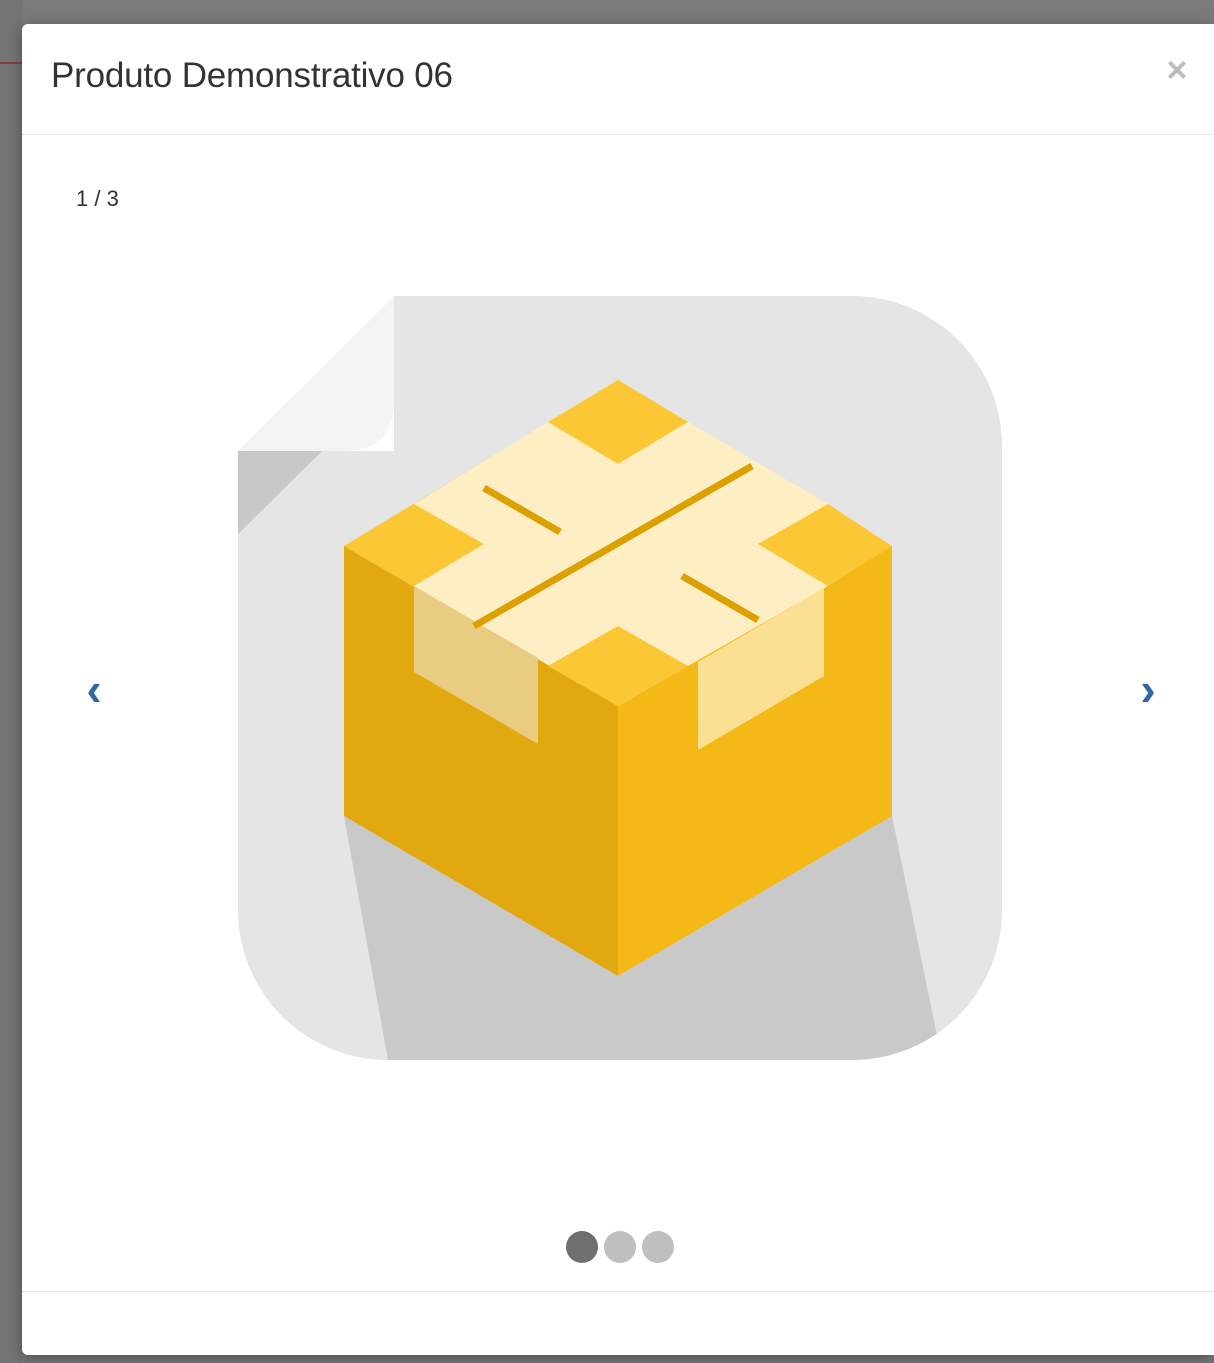  Describe the element at coordinates (11, 681) in the screenshot. I see `page-backdrop-left` at that location.